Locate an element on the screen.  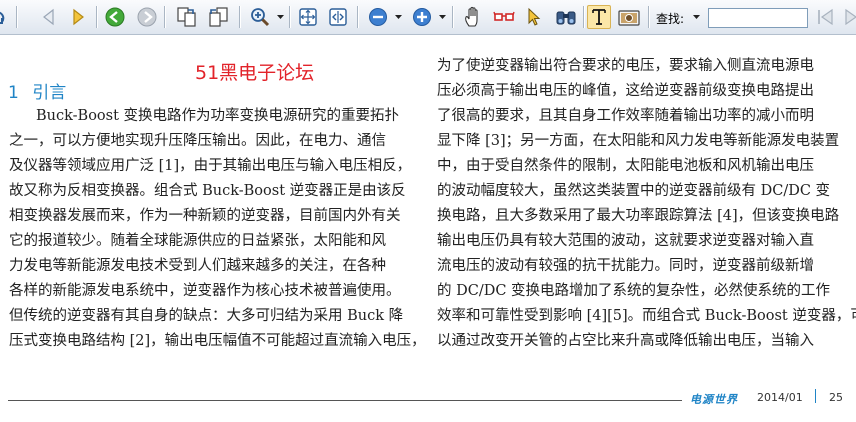
zoom-in-button is located at coordinates (422, 17).